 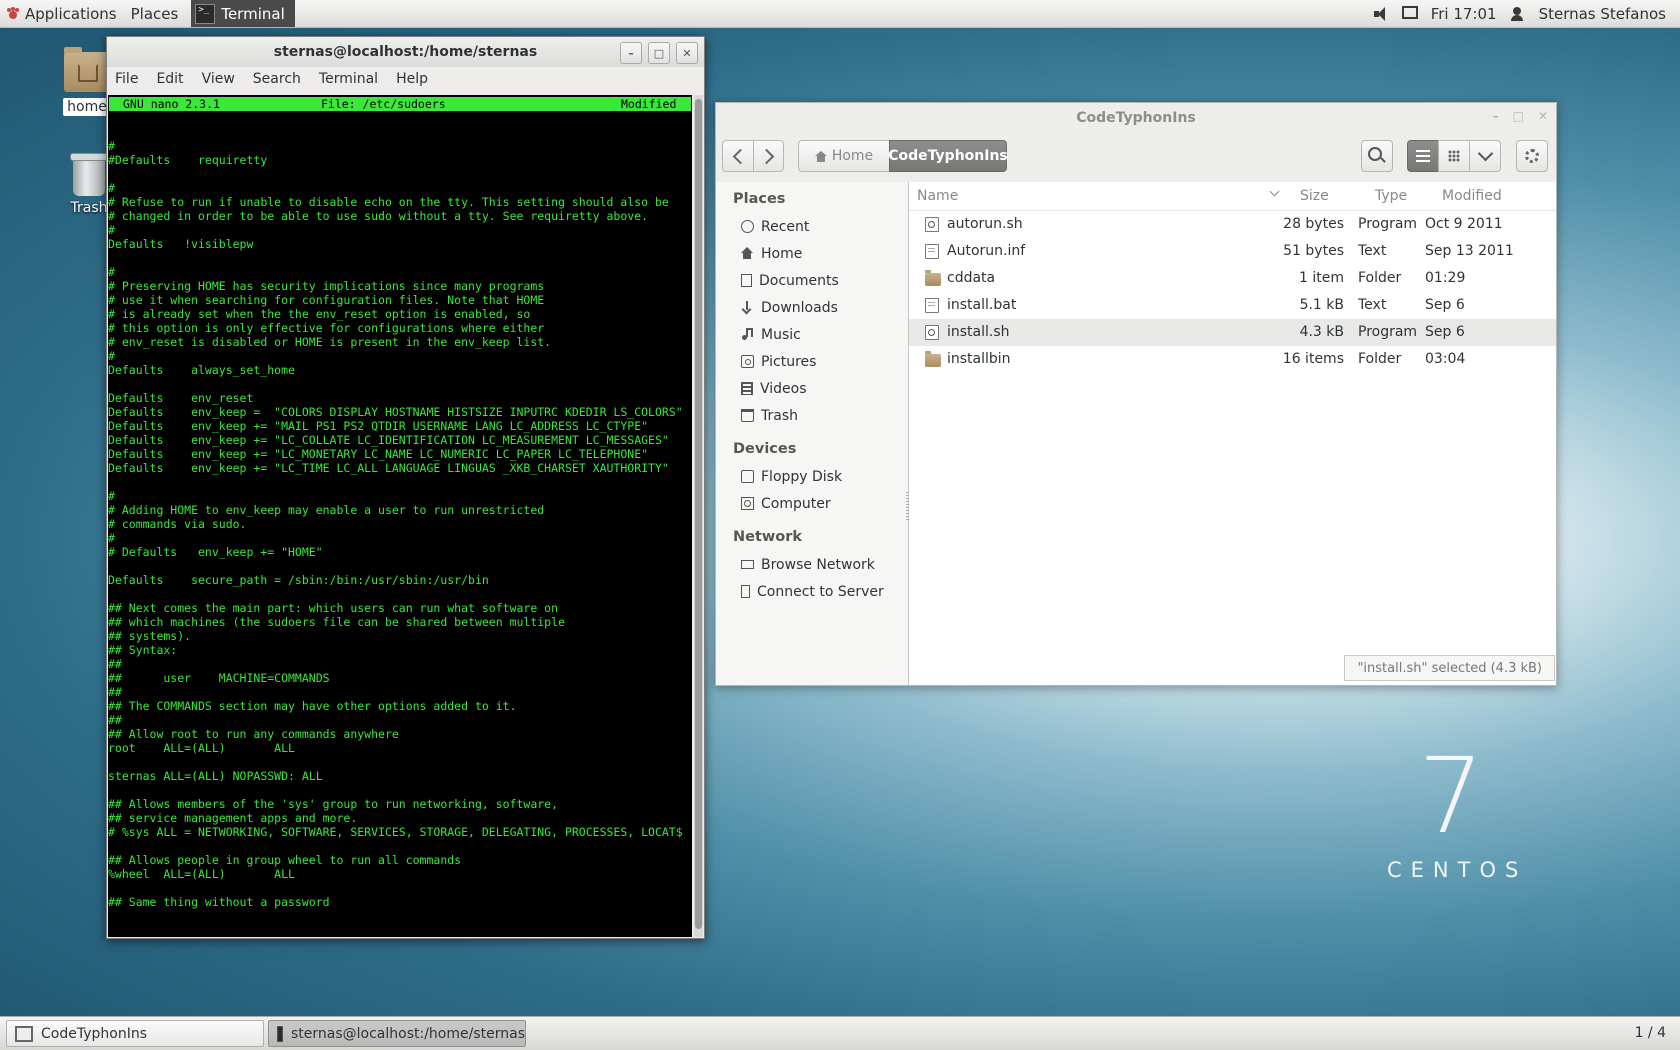 What do you see at coordinates (812, 415) in the screenshot?
I see `sidebar-item-trash: Trash` at bounding box center [812, 415].